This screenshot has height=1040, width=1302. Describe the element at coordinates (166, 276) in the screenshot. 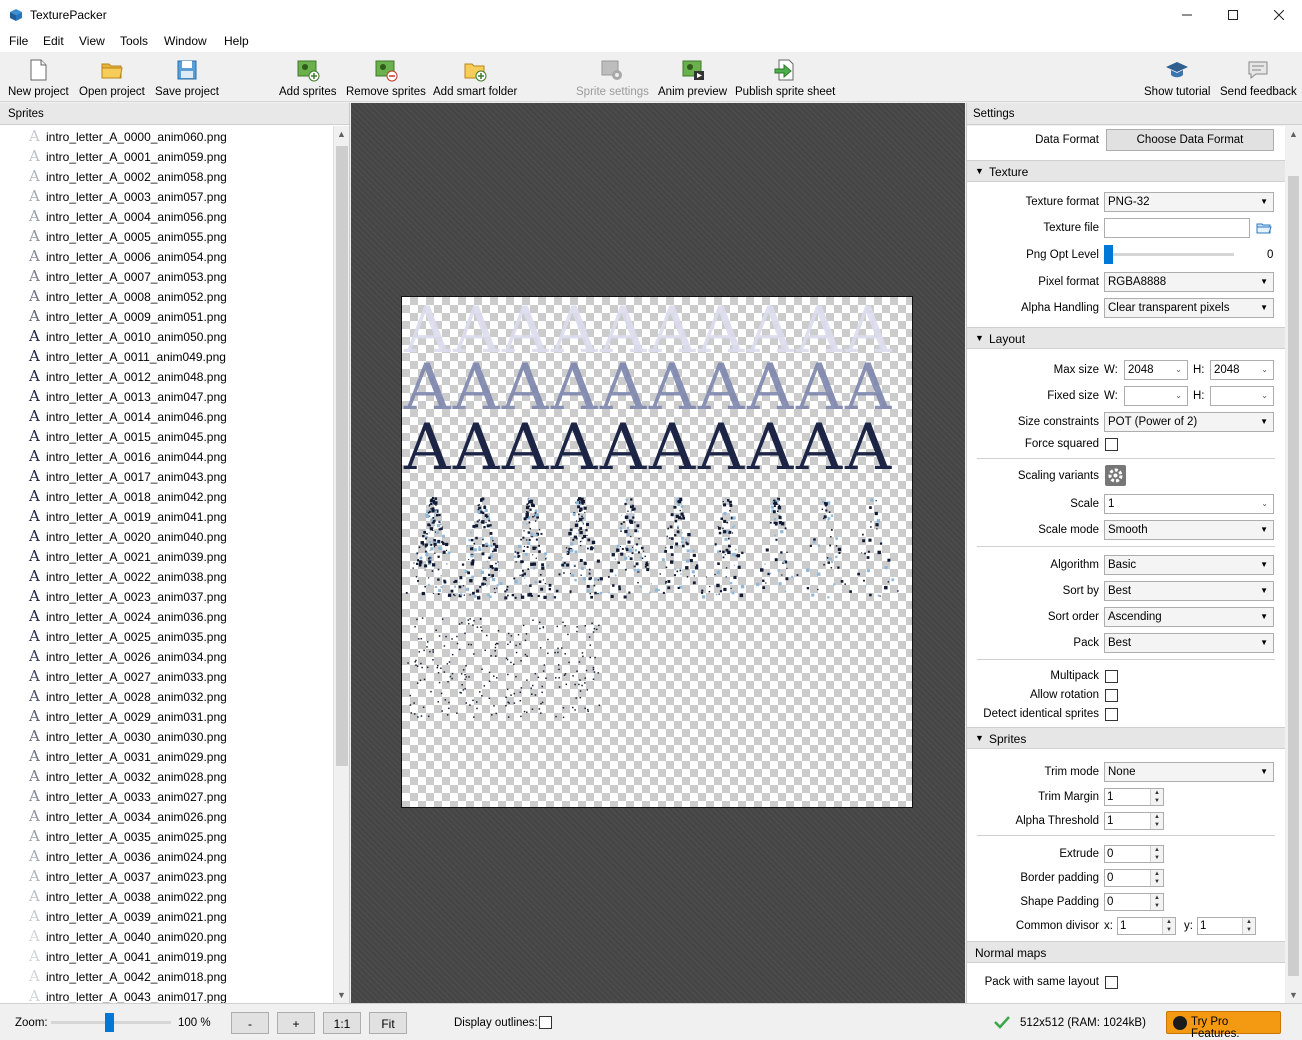

I see `sprite-list-item: Aintro_letter_A_0007_anim053.png` at that location.